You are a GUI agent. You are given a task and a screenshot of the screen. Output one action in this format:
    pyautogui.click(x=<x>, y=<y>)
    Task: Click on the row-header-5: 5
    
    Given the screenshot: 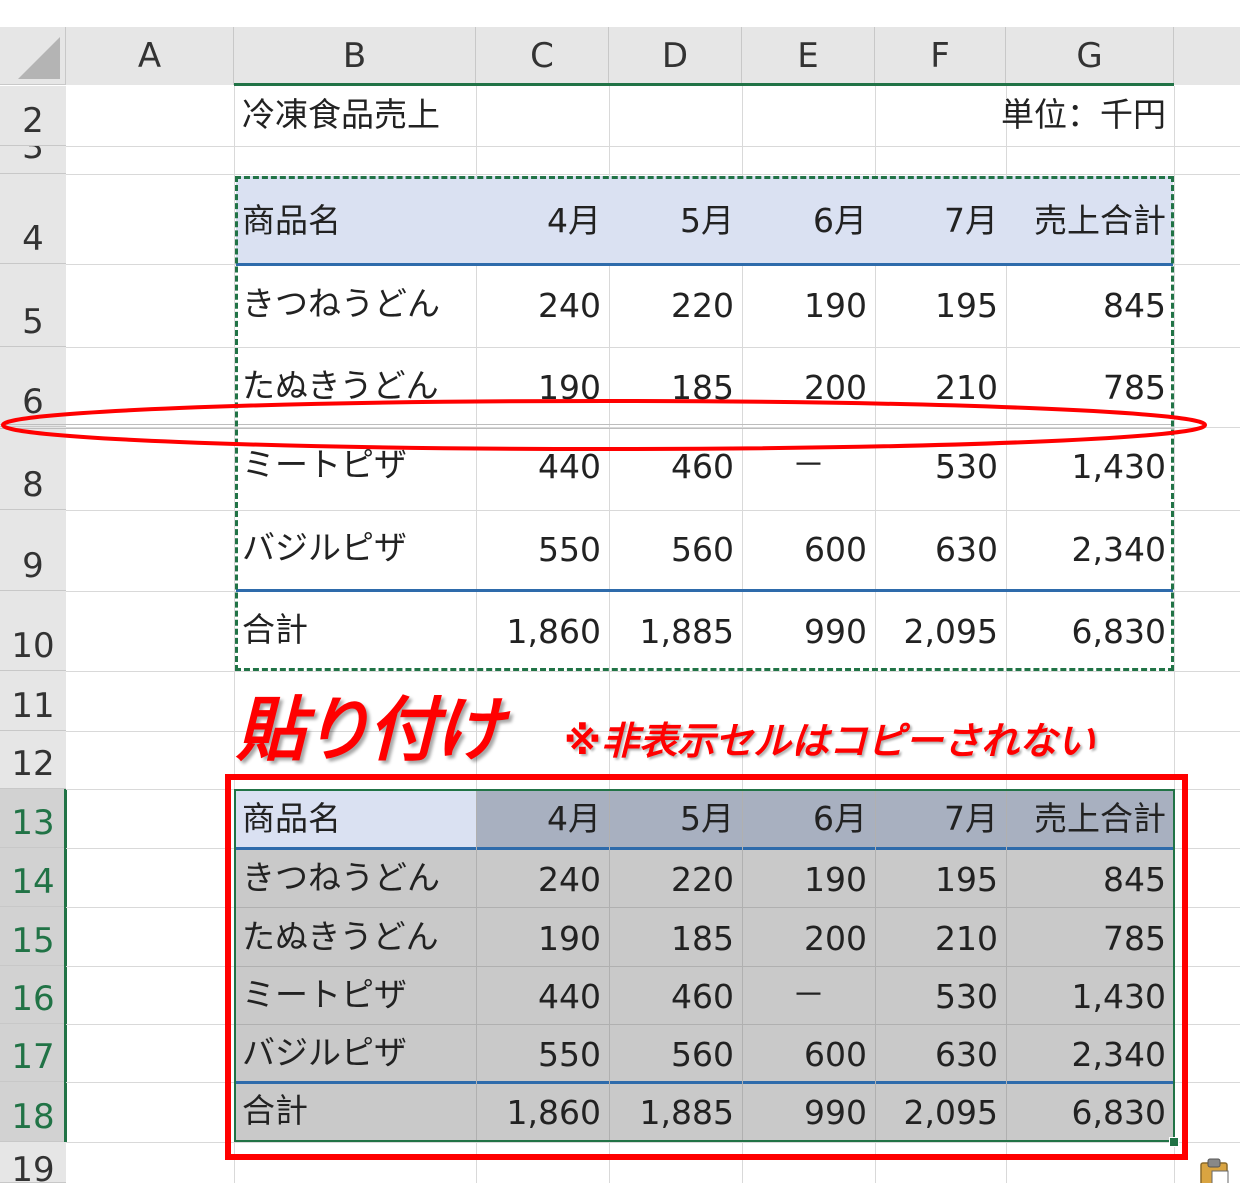 What is the action you would take?
    pyautogui.click(x=33, y=305)
    